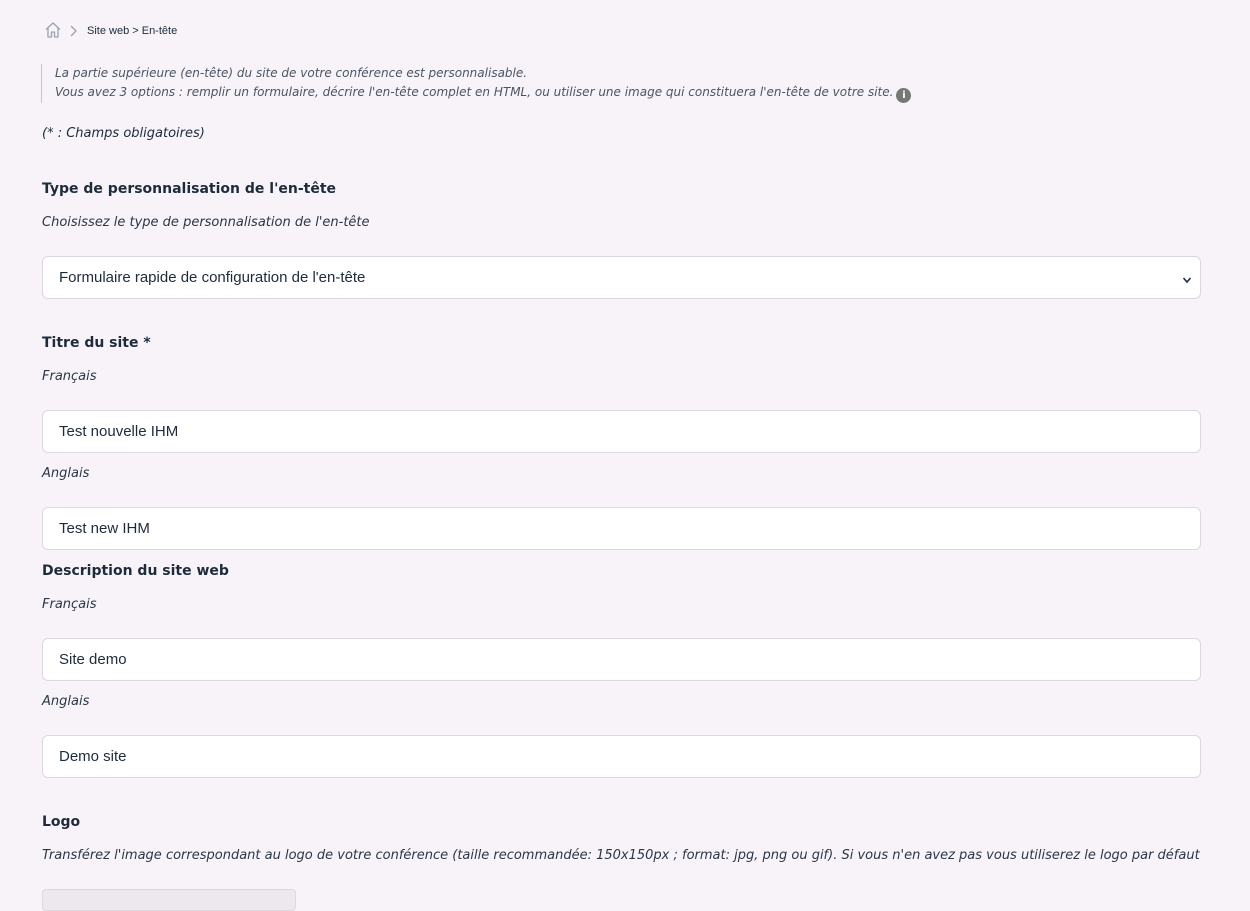 The image size is (1250, 911). What do you see at coordinates (61, 822) in the screenshot?
I see `logo-heading: Logo` at bounding box center [61, 822].